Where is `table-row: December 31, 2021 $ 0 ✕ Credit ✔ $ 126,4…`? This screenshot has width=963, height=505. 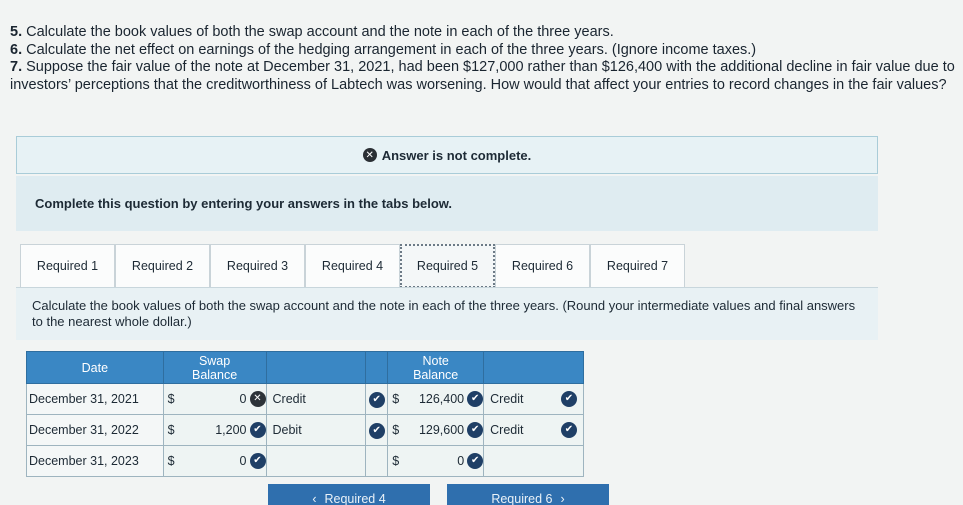
table-row: December 31, 2021 $ 0 ✕ Credit ✔ $ 126,4… is located at coordinates (305, 399).